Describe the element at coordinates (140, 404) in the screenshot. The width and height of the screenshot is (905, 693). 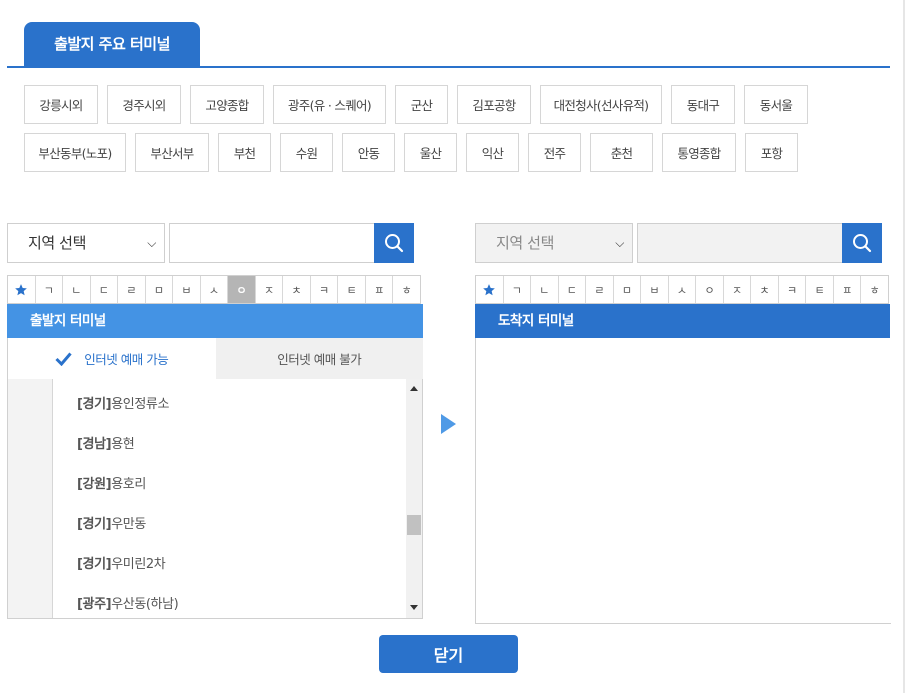
I see `item-name: 용인정류소` at that location.